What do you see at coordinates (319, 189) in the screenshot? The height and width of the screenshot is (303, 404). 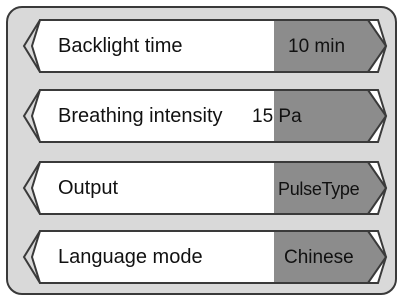 I see `setting-value: PulseType` at bounding box center [319, 189].